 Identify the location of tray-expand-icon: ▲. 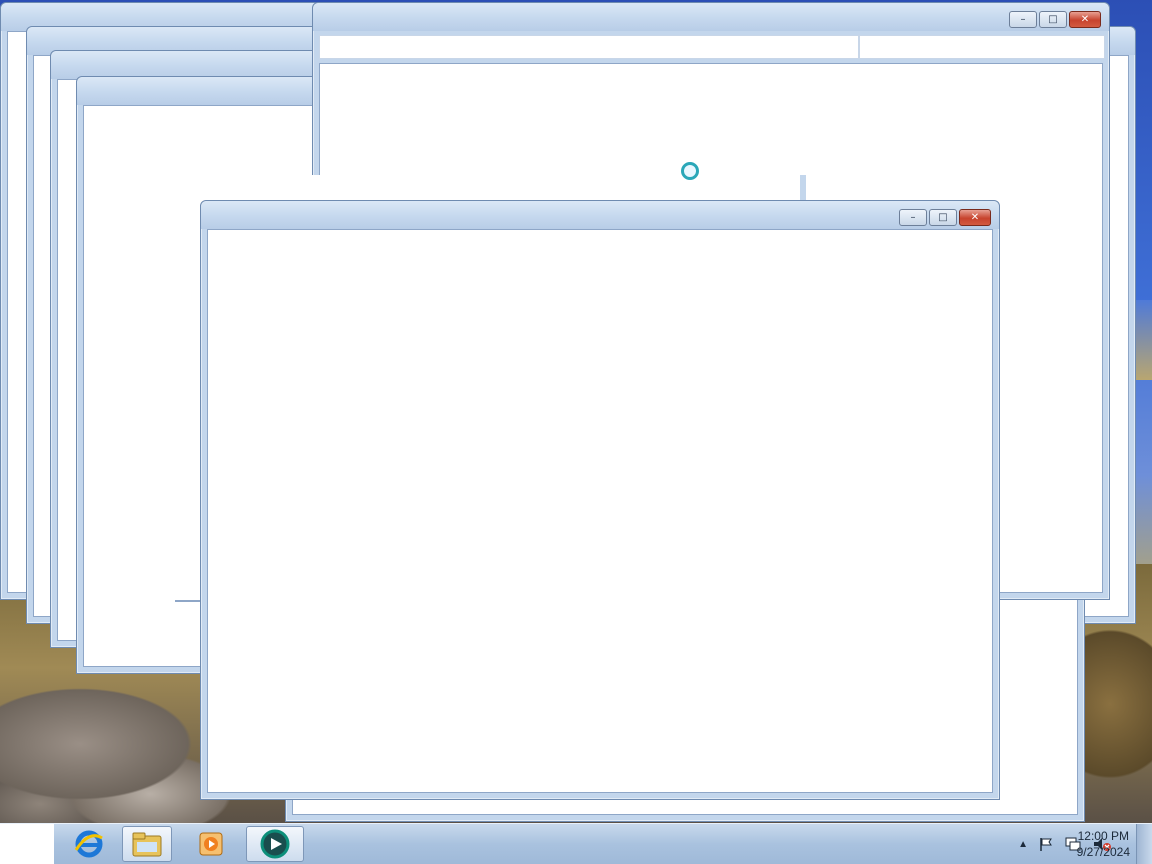
(1023, 844).